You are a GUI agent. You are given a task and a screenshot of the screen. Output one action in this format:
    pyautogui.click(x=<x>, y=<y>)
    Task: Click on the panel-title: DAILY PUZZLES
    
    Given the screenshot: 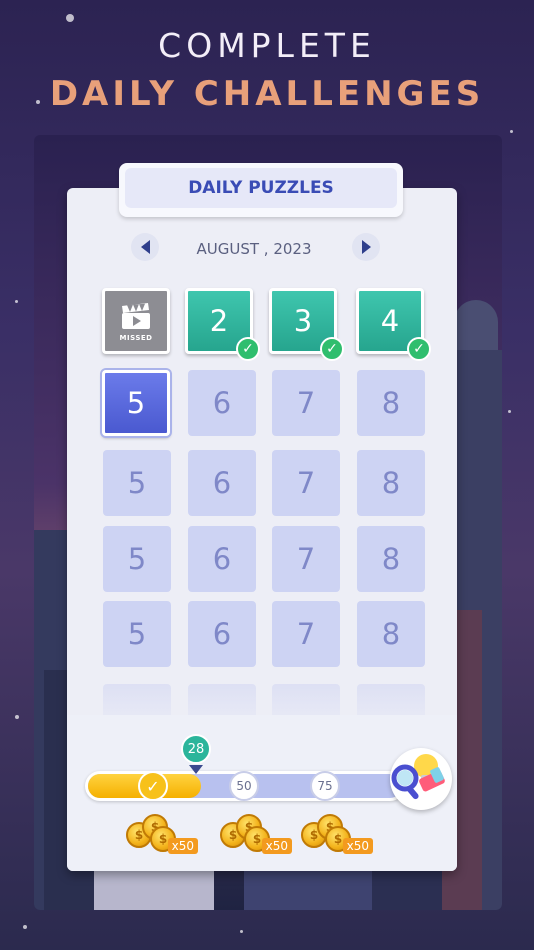 What is the action you would take?
    pyautogui.click(x=261, y=188)
    